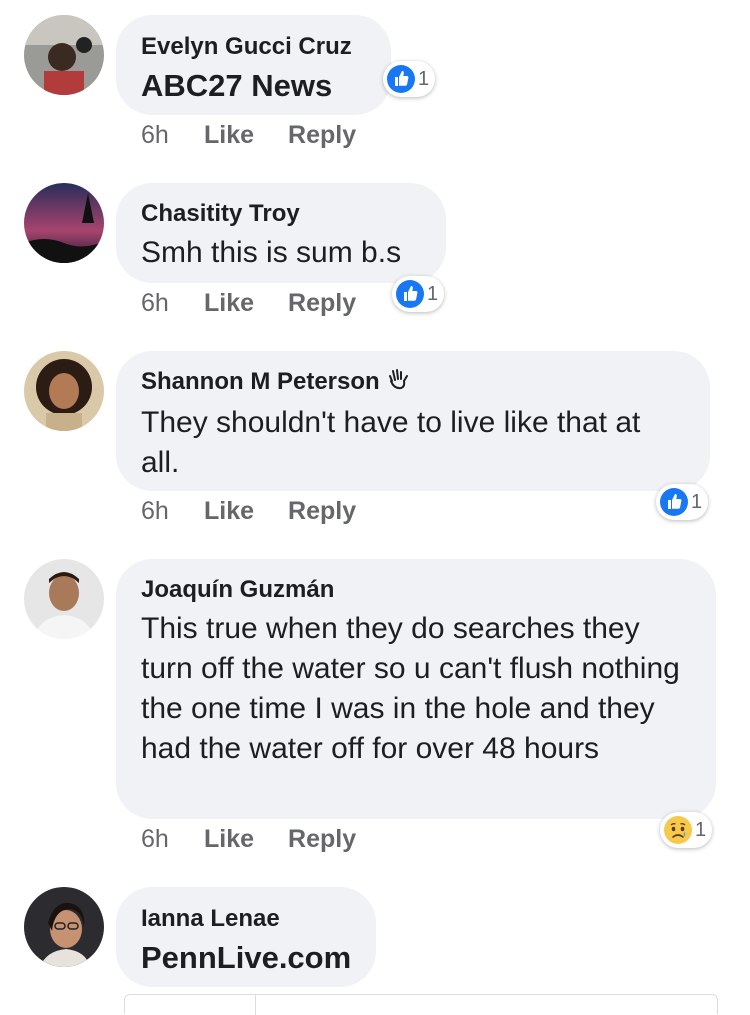 This screenshot has width=750, height=1015. Describe the element at coordinates (237, 85) in the screenshot. I see `comment-text: ABC27 News` at that location.